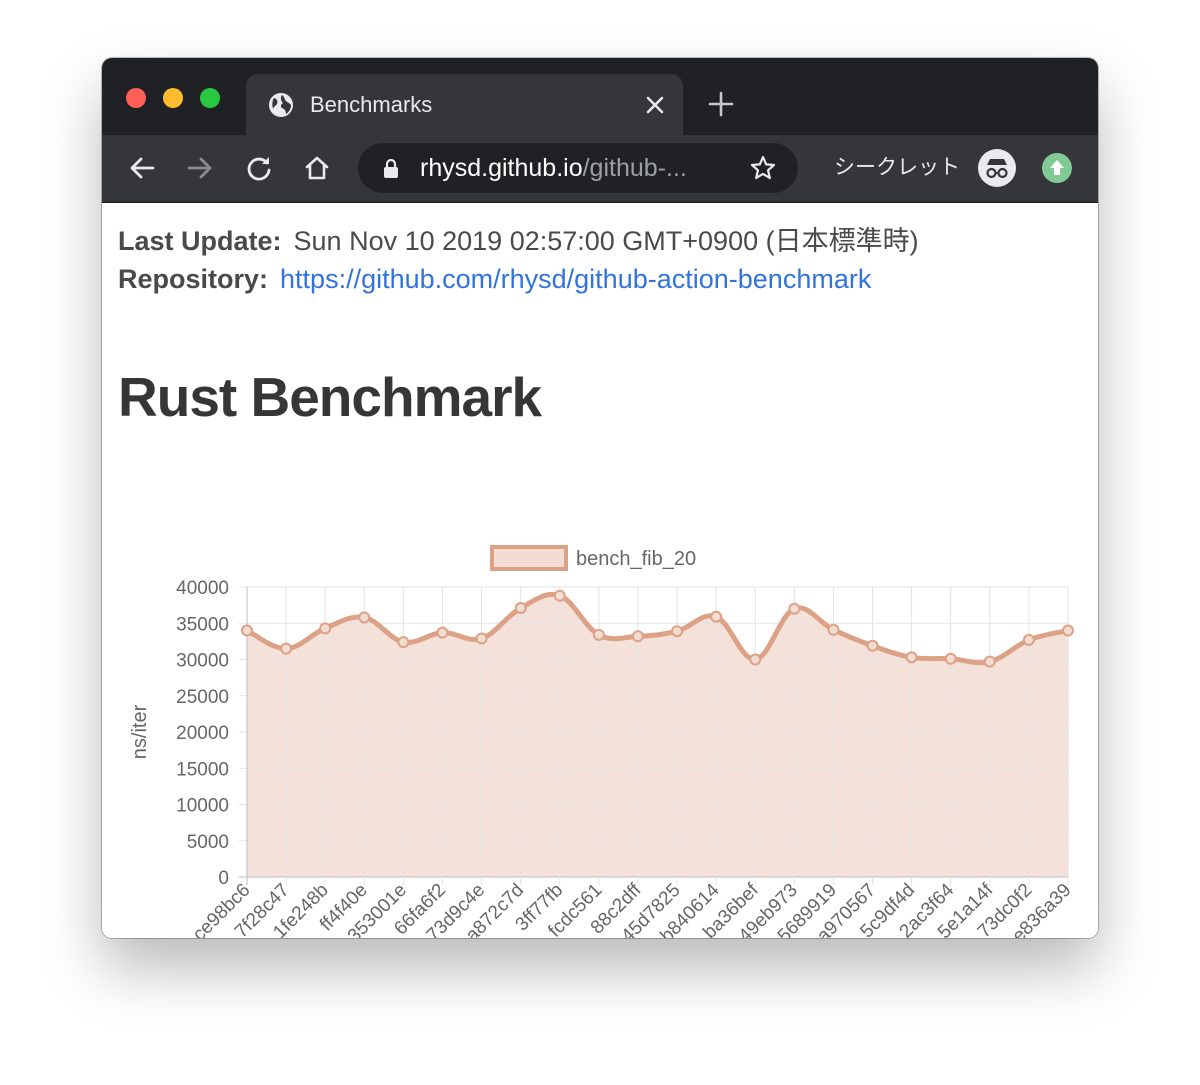 The height and width of the screenshot is (1085, 1200). Describe the element at coordinates (140, 731) in the screenshot. I see `y-axis-title: ns/iter` at that location.